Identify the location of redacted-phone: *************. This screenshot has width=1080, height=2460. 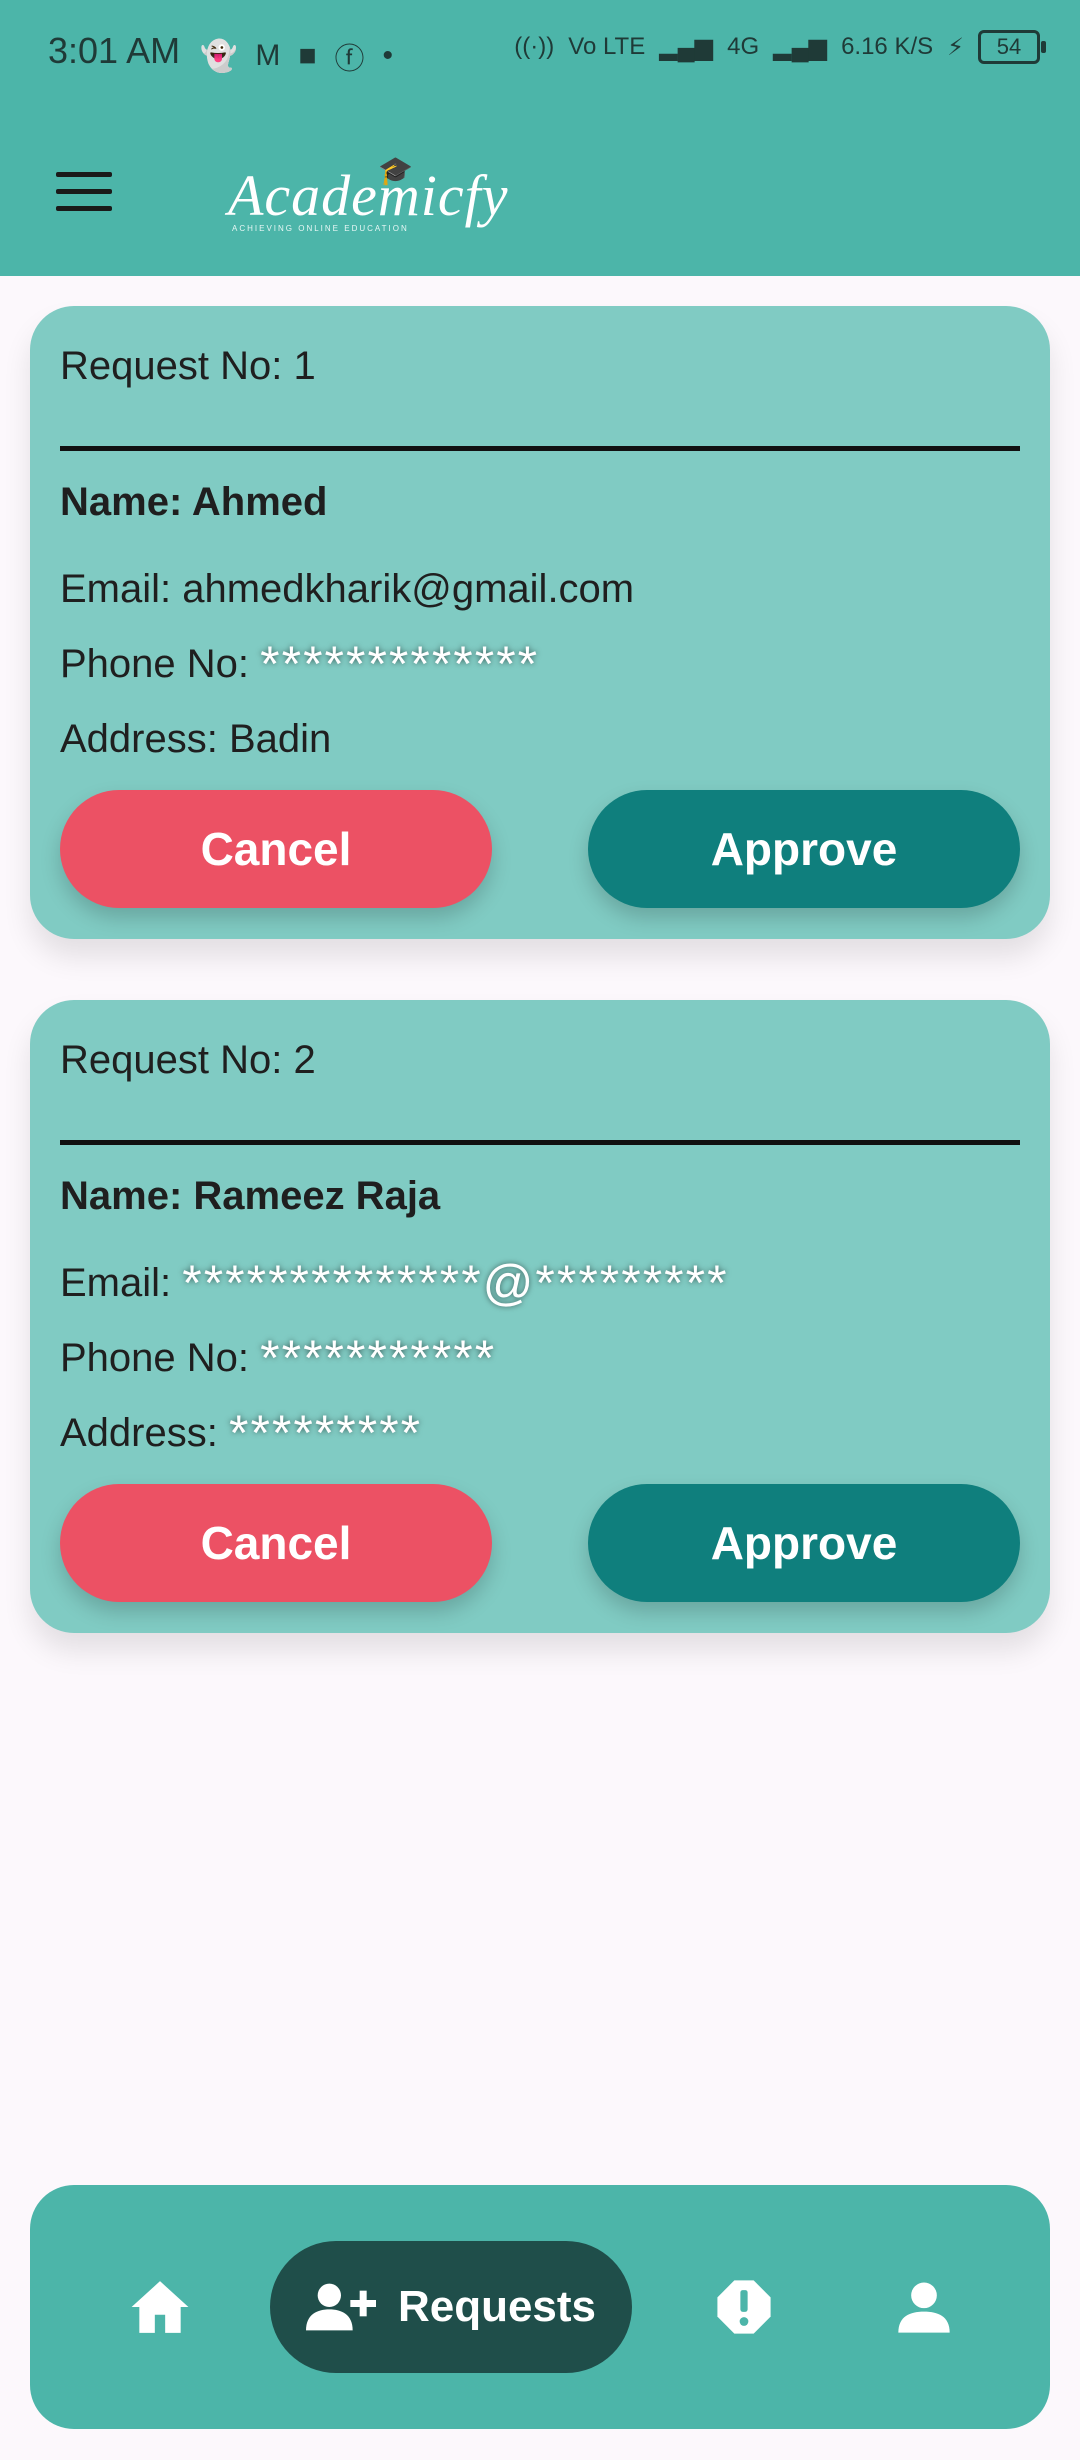
(400, 664).